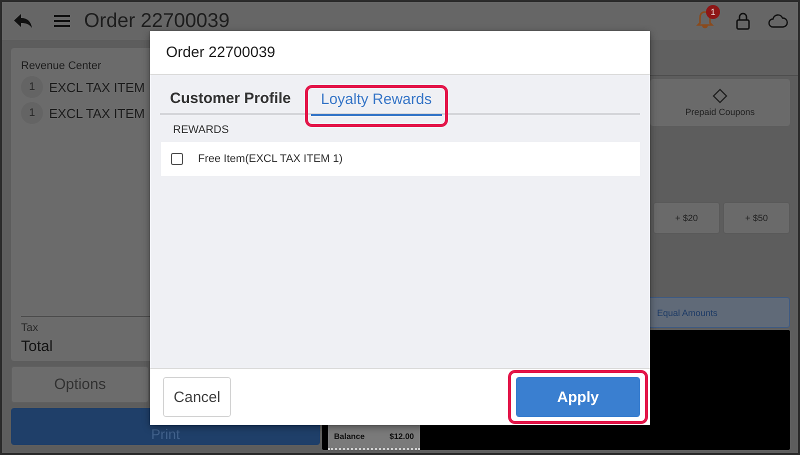 This screenshot has height=455, width=800. I want to click on tag-icon, so click(720, 96).